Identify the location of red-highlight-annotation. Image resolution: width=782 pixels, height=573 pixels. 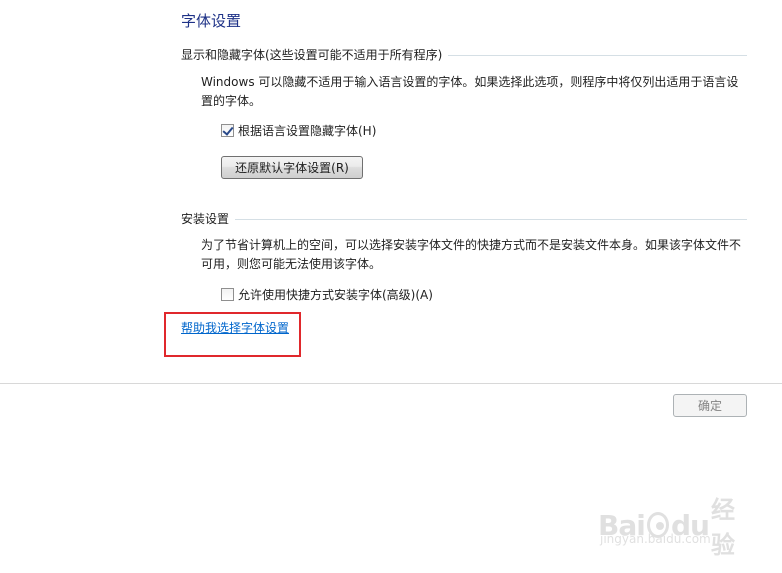
(232, 334).